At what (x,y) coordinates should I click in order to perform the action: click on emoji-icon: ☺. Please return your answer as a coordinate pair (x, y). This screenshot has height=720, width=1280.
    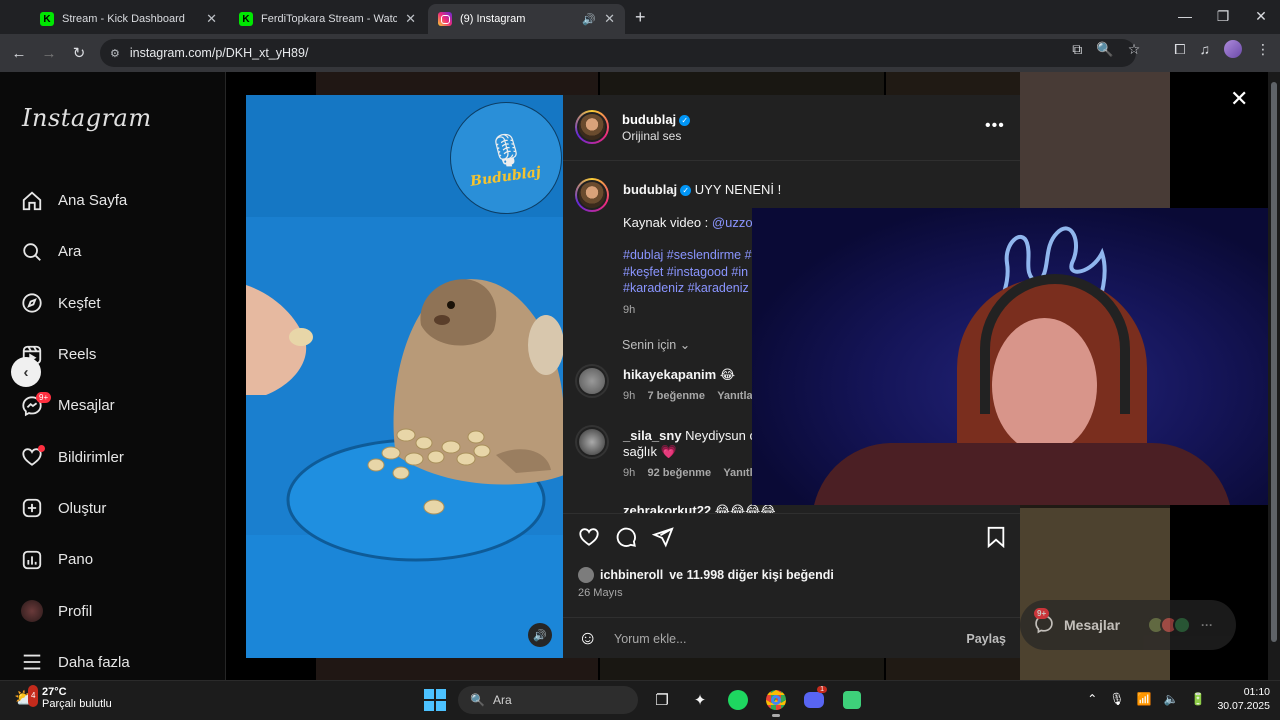
    Looking at the image, I should click on (587, 639).